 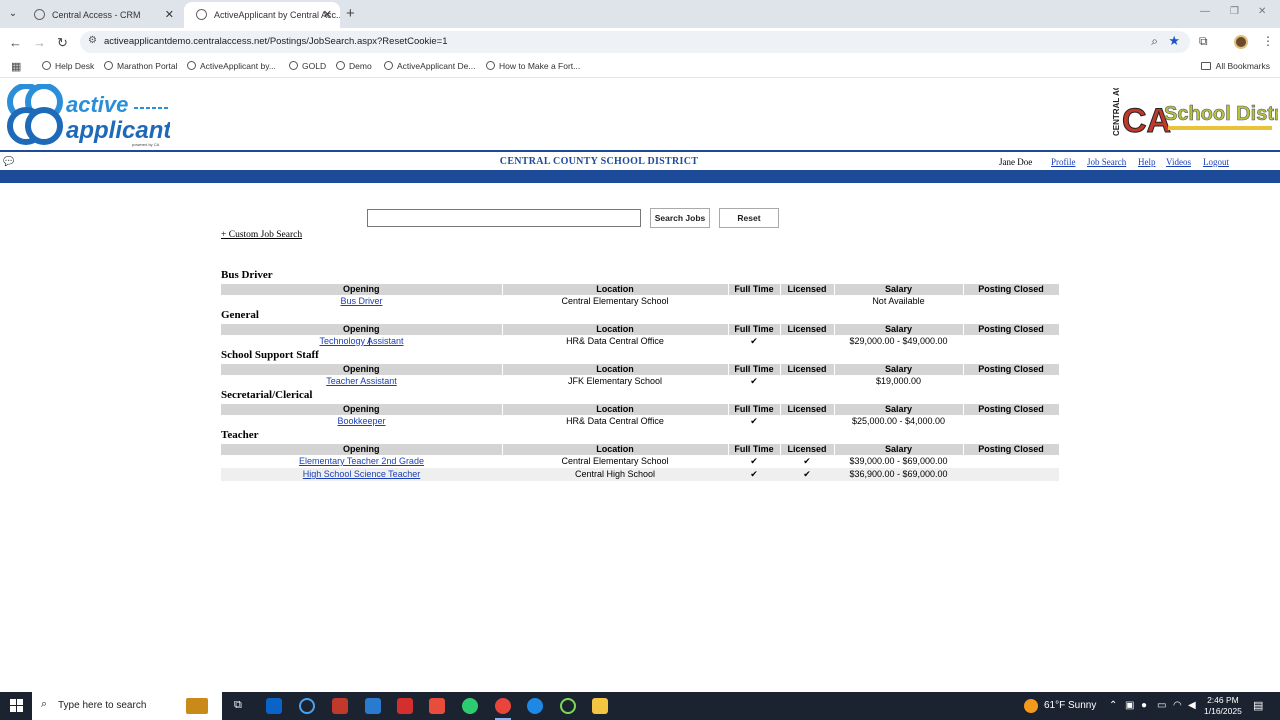 I want to click on microphone-icon: ●, so click(x=1144, y=705).